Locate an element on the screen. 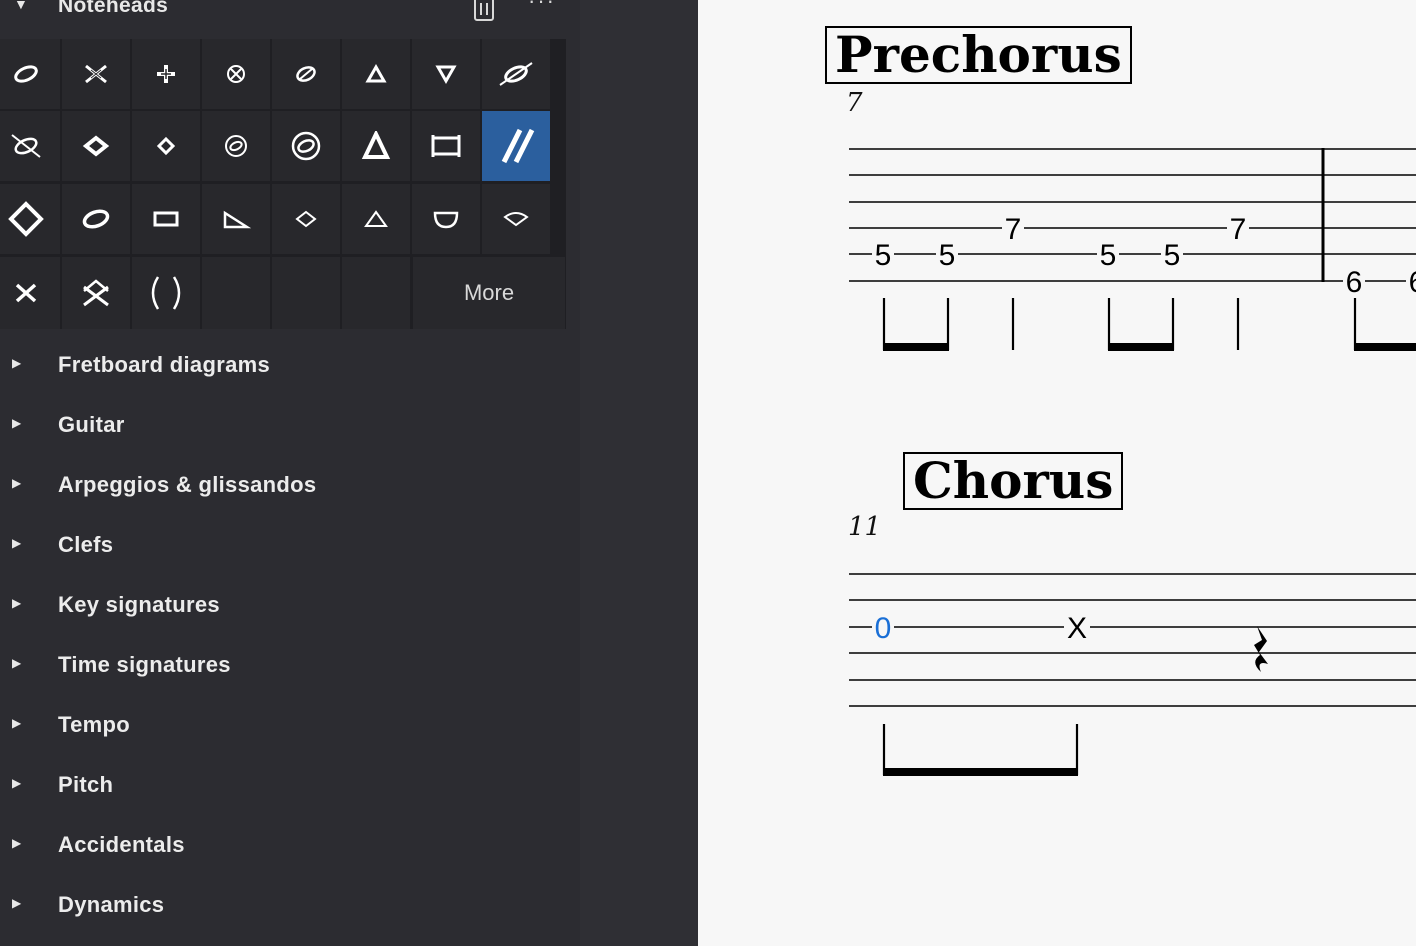 The height and width of the screenshot is (946, 1416). open-triangle-notehead-icon is located at coordinates (376, 219).